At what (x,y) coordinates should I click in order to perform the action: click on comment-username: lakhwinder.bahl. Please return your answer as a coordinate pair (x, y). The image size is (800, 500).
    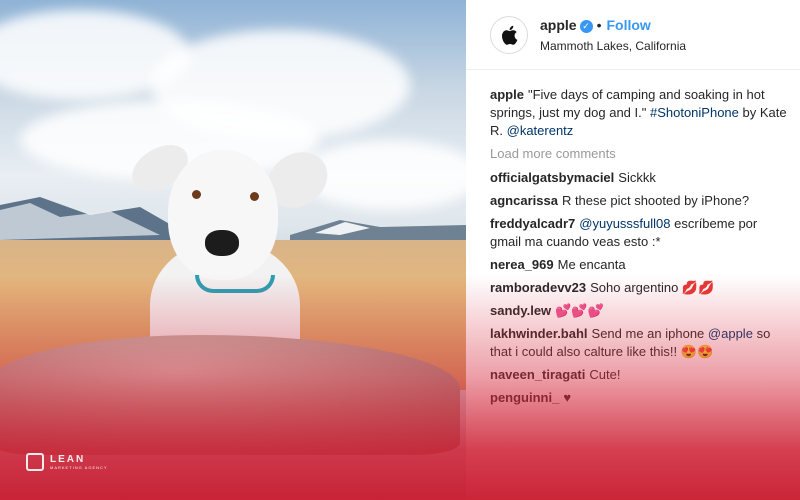
    Looking at the image, I should click on (539, 333).